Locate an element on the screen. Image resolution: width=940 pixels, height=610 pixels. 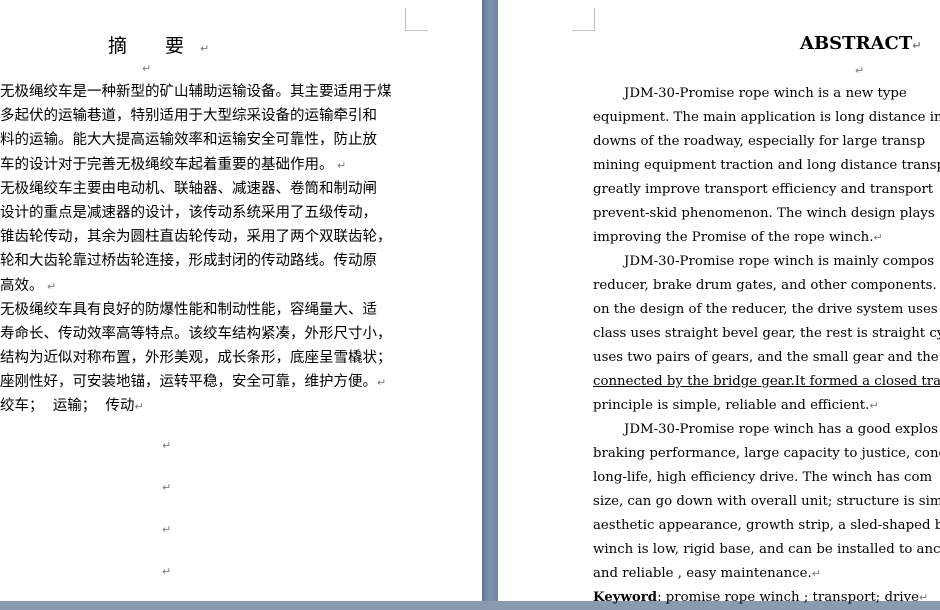
text-line: 锥齿轮传动，其余为圆柱直齿轮传动，采用了两个双联齿轮， is located at coordinates (196, 237).